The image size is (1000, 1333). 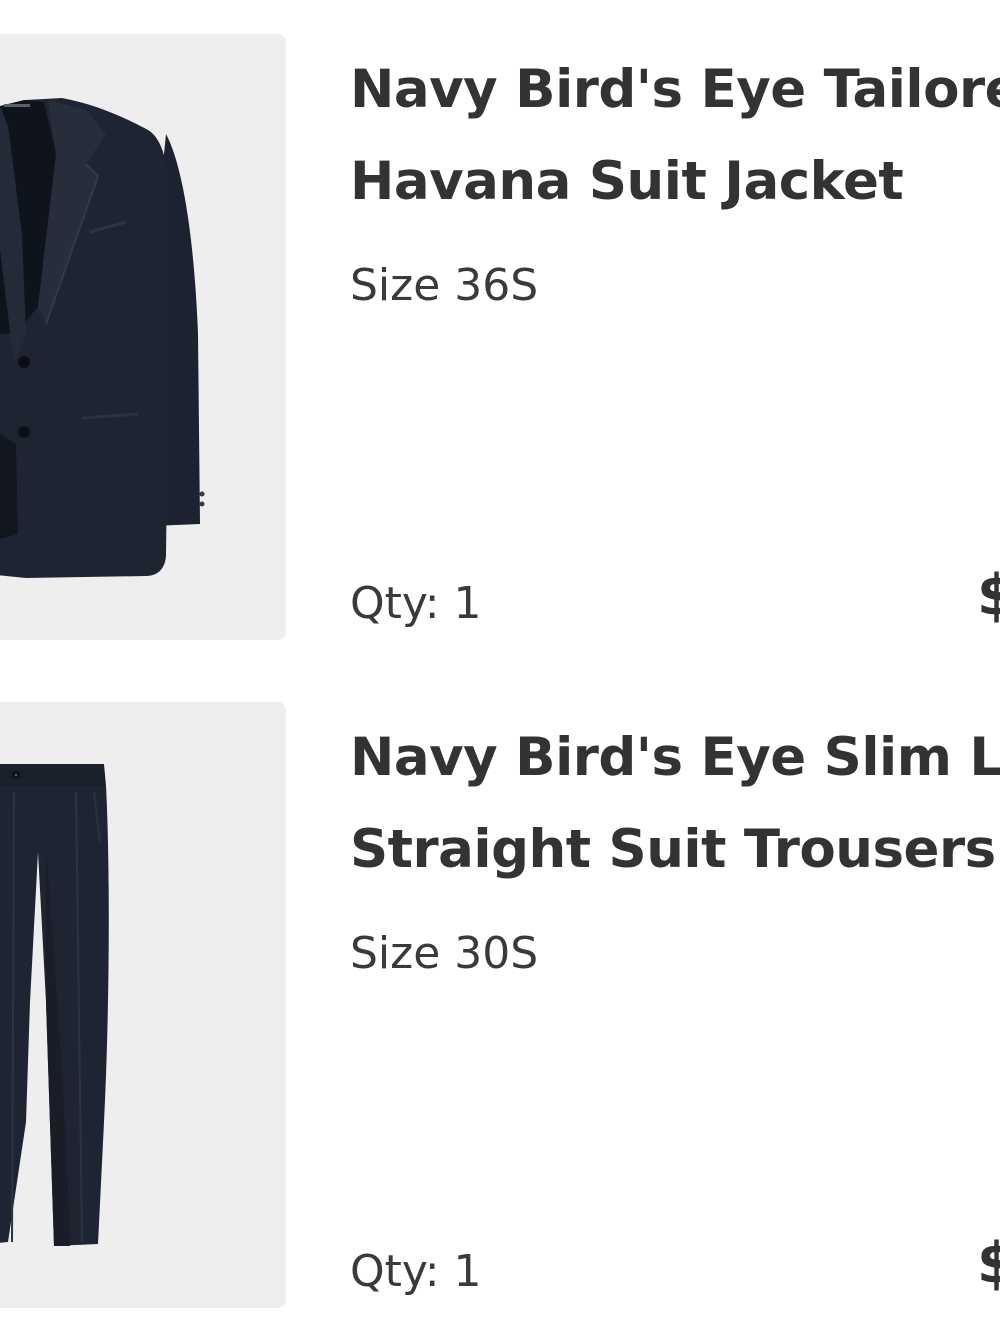 I want to click on product-thumbnail-jacket, so click(x=143, y=337).